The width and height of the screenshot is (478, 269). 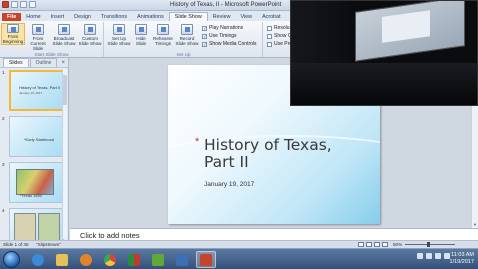 What do you see at coordinates (3, 164) in the screenshot?
I see `slide-number: 3` at bounding box center [3, 164].